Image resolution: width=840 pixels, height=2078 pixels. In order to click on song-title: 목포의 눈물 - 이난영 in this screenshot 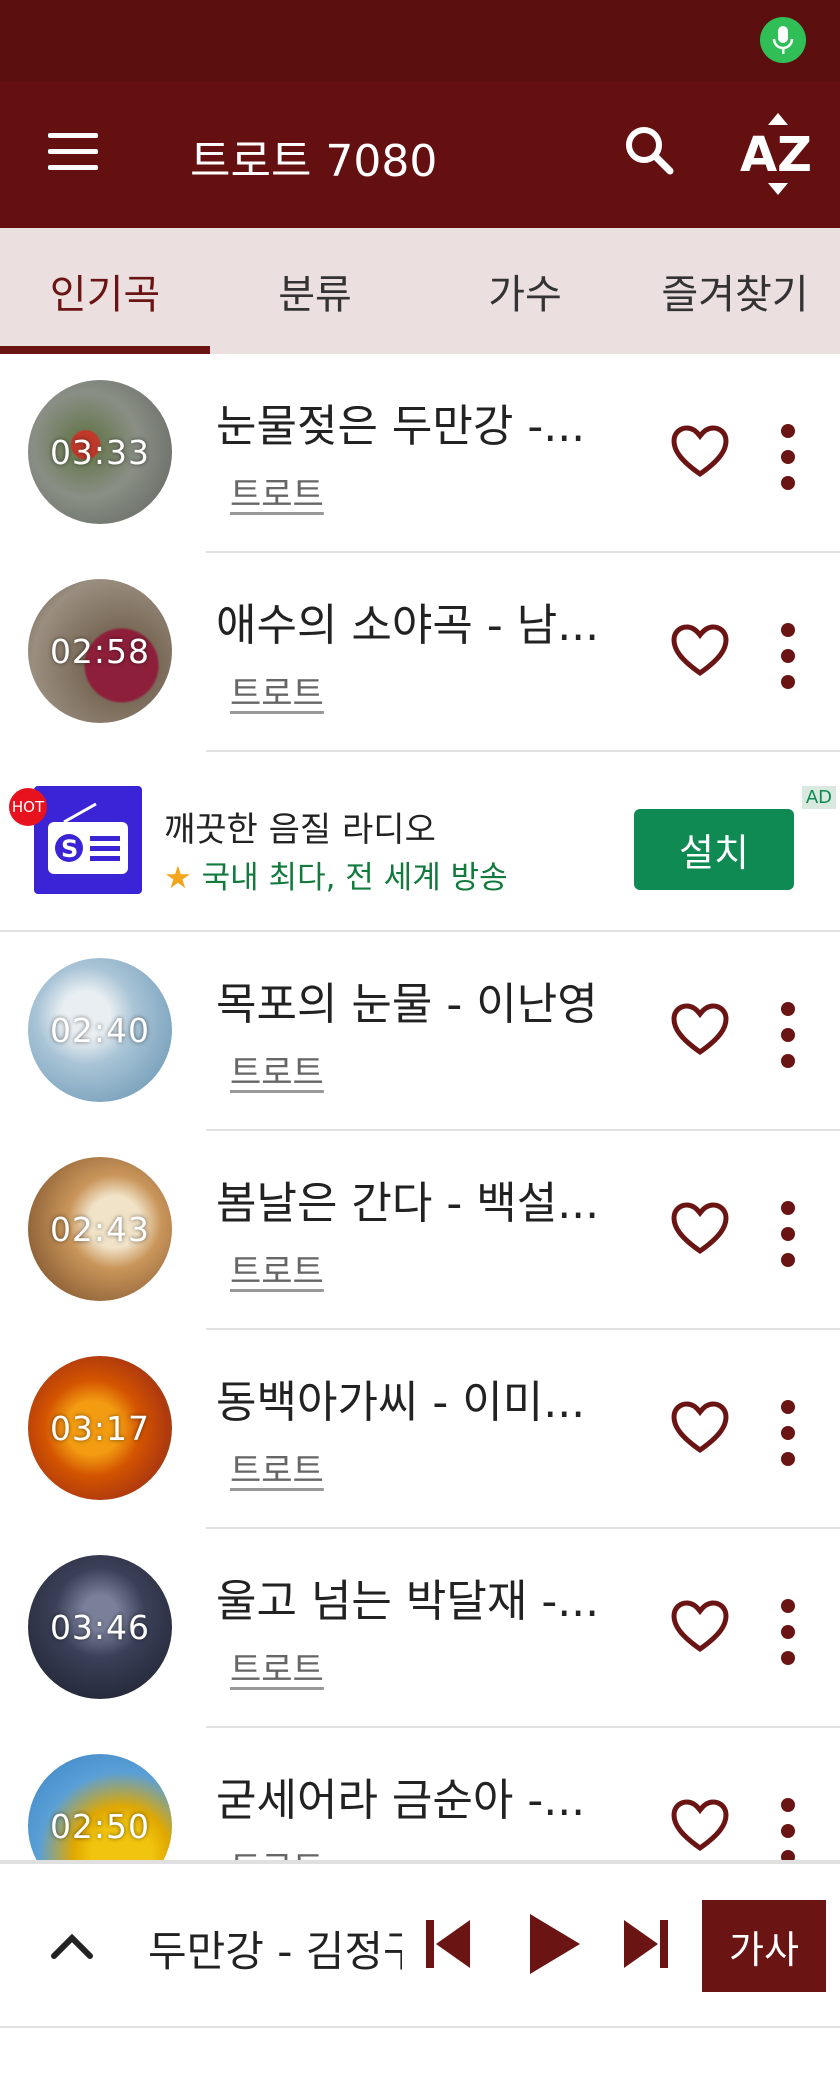, I will do `click(407, 1004)`.